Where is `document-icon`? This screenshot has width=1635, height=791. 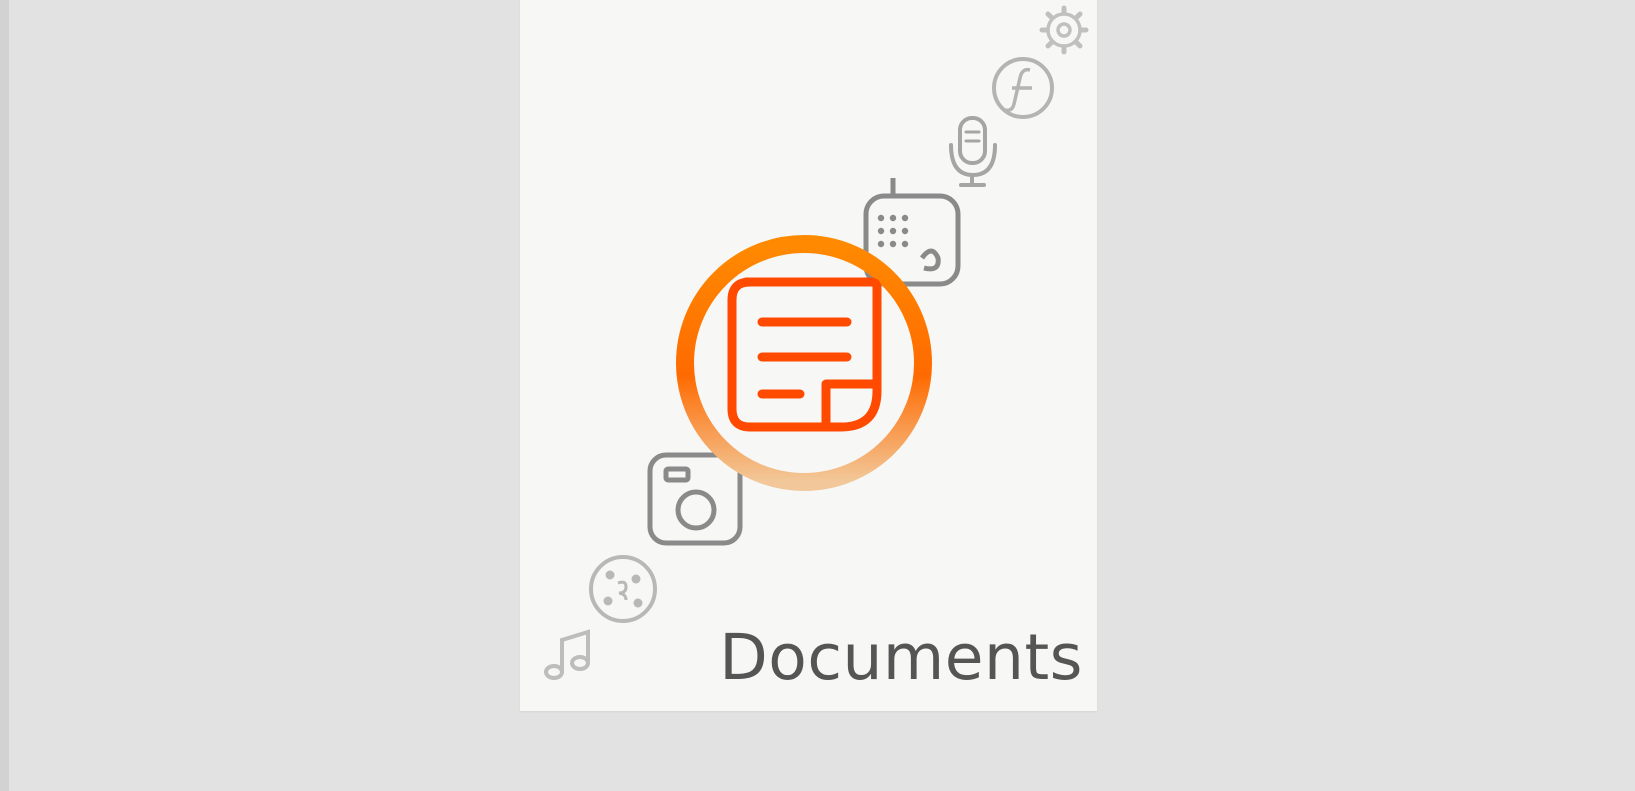
document-icon is located at coordinates (804, 354).